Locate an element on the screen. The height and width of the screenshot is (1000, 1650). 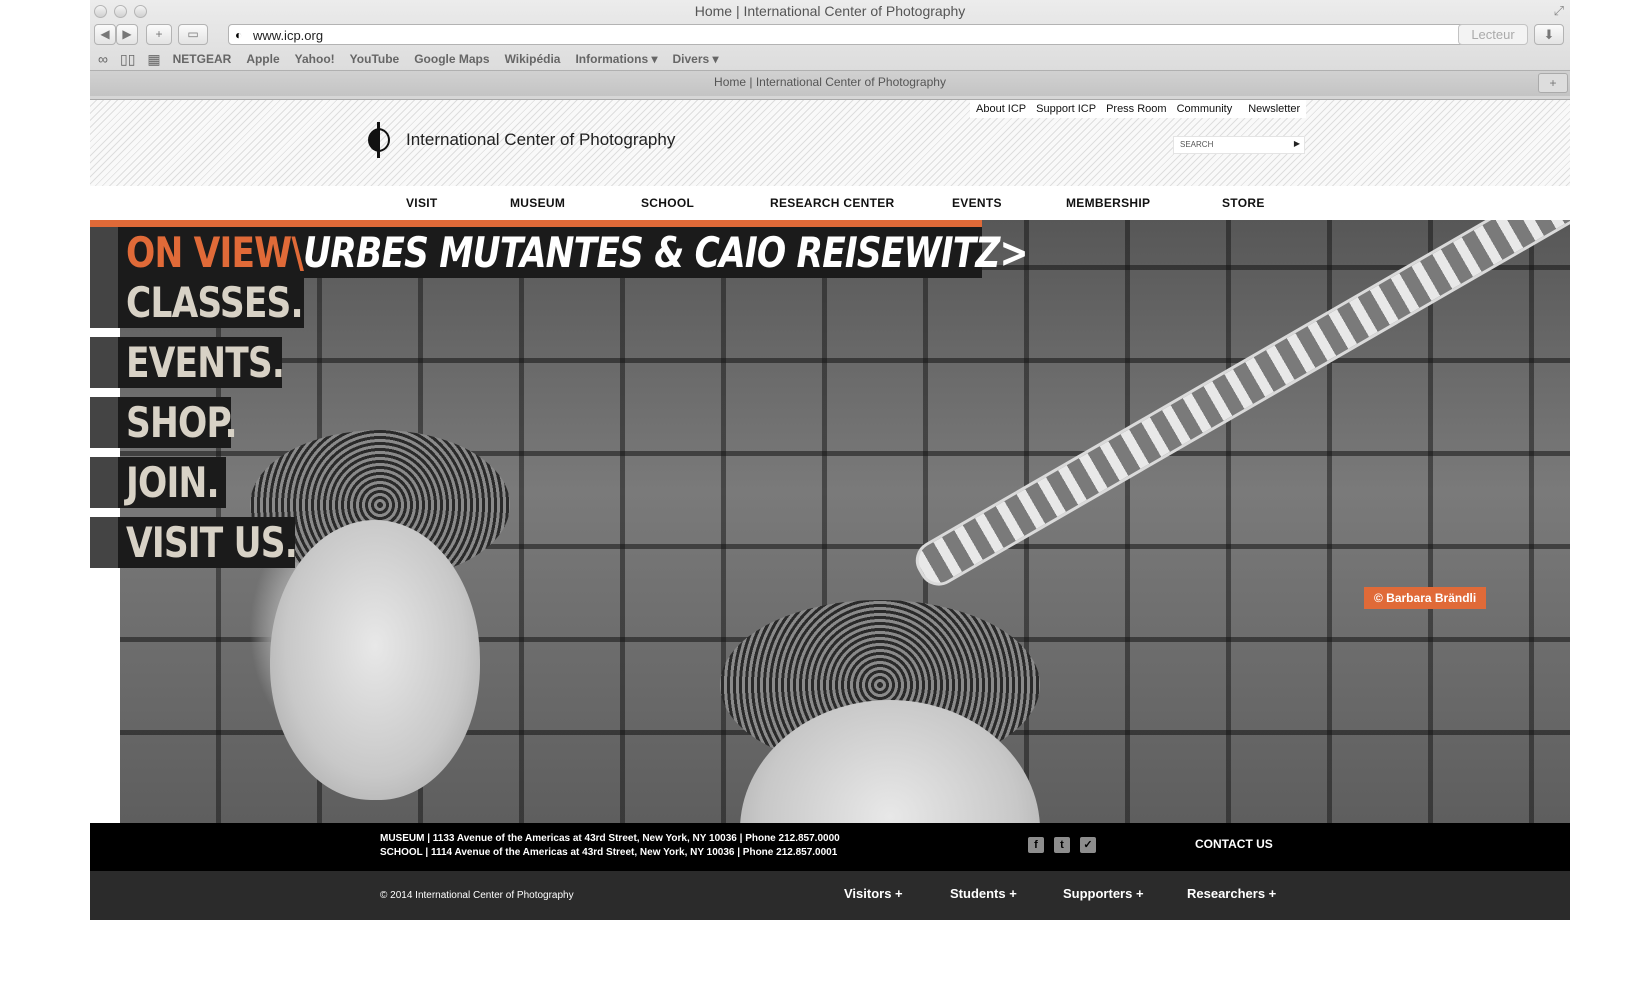
nav-museum: MUSEUM is located at coordinates (537, 203).